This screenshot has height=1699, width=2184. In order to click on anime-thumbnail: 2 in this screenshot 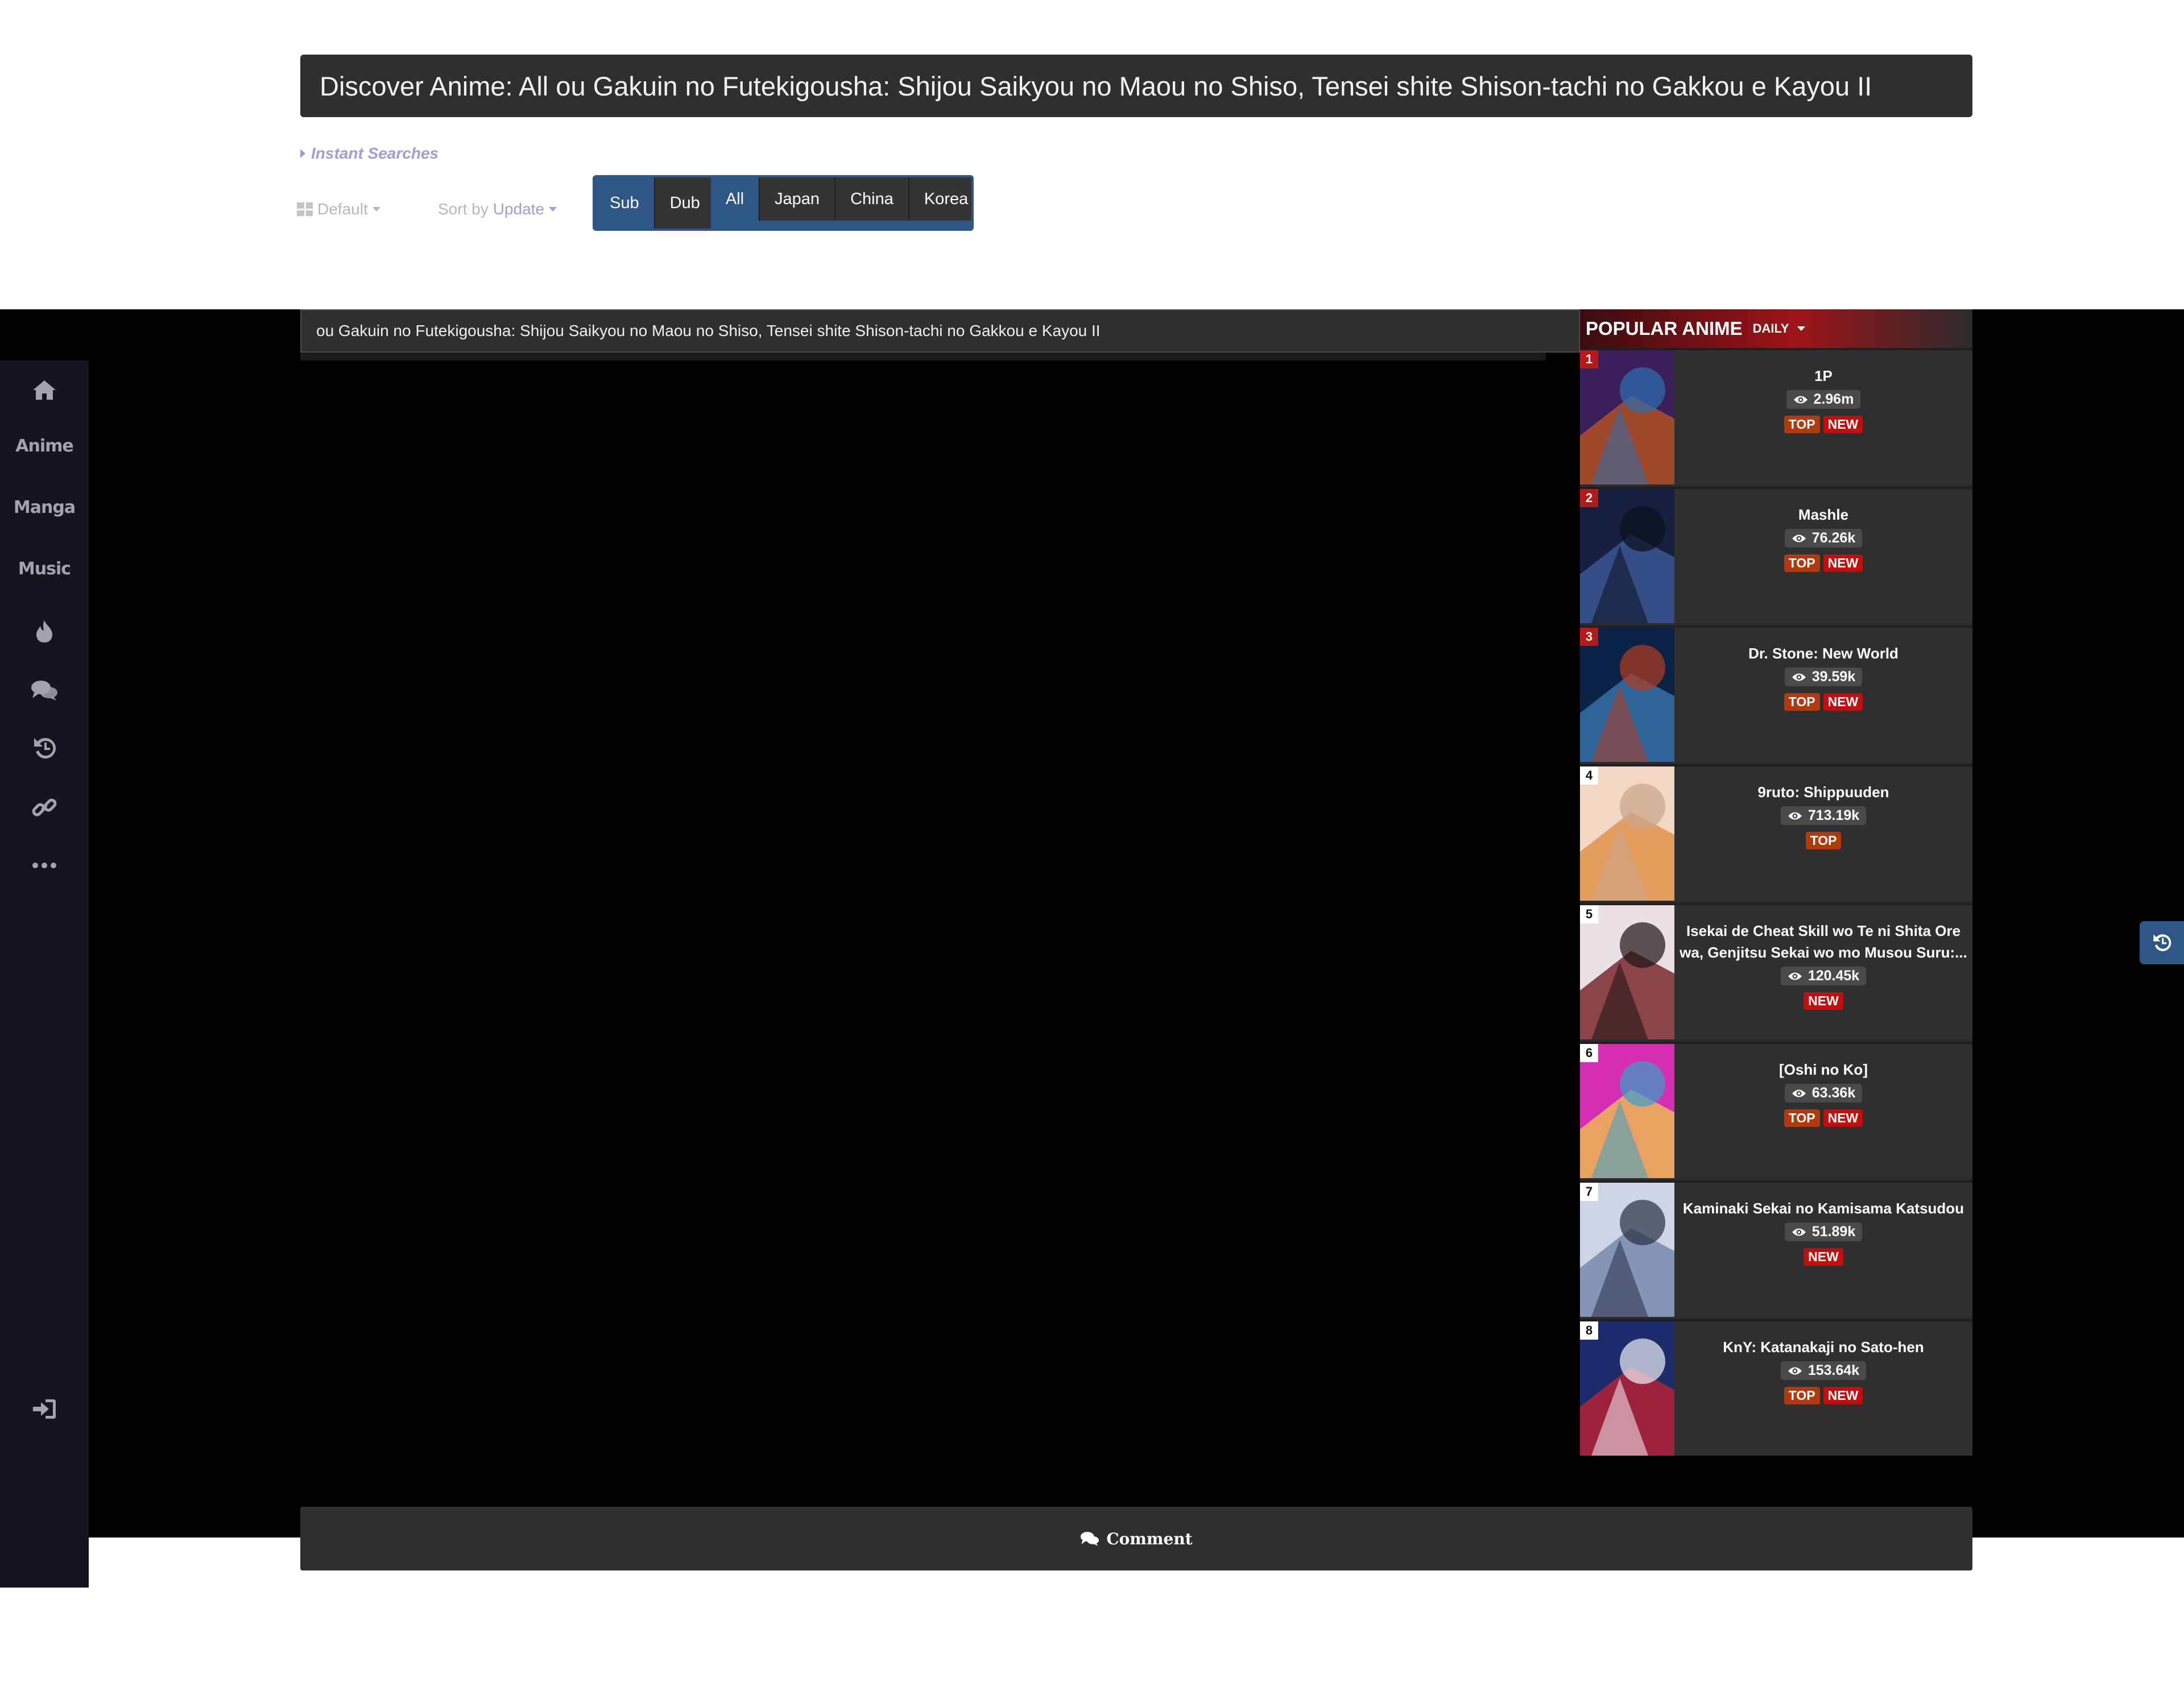, I will do `click(1627, 556)`.